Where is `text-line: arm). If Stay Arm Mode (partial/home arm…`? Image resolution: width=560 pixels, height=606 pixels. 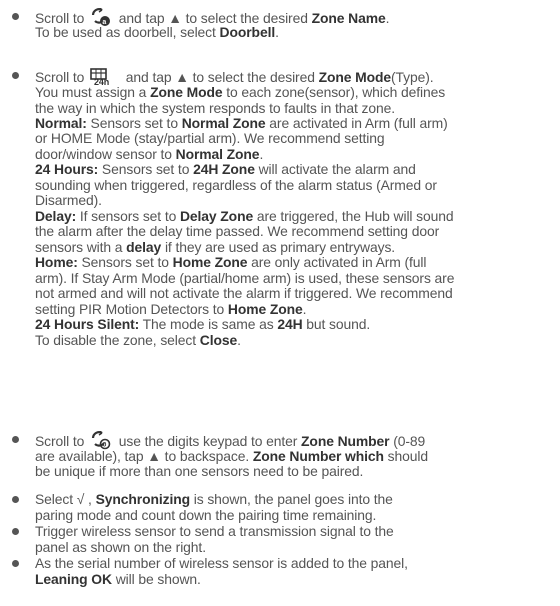 text-line: arm). If Stay Arm Mode (partial/home arm… is located at coordinates (244, 278).